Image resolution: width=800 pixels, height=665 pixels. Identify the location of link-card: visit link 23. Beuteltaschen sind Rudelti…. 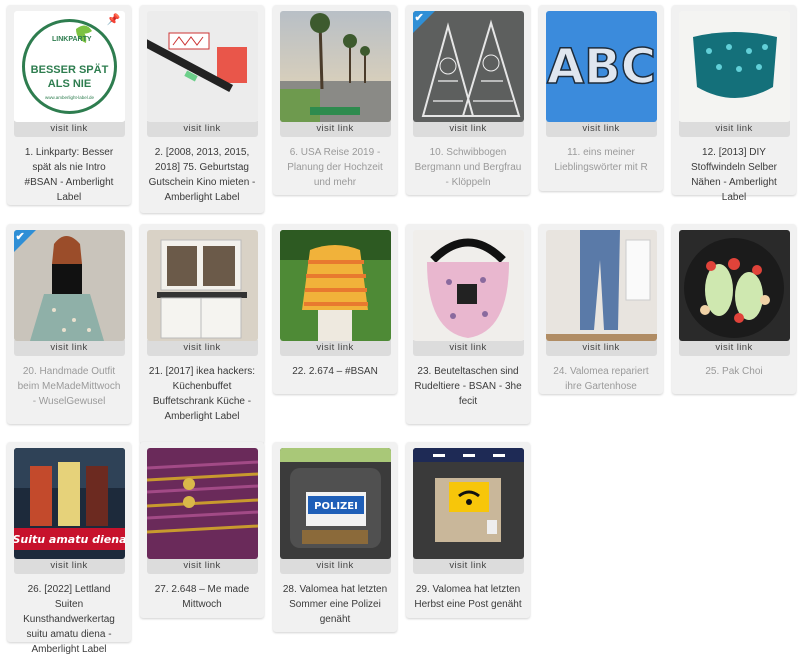
(468, 324).